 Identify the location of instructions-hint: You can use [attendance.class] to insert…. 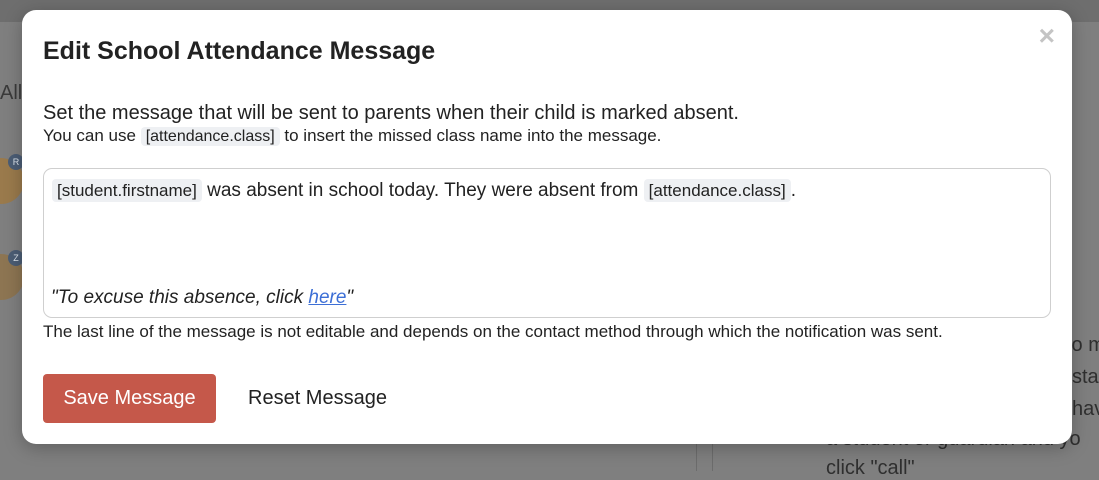
(352, 136).